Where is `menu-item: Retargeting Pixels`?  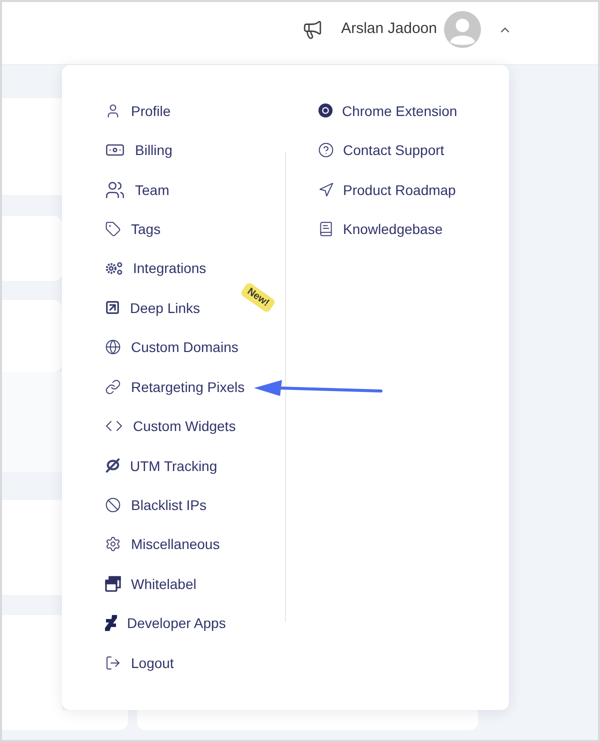
menu-item: Retargeting Pixels is located at coordinates (175, 387).